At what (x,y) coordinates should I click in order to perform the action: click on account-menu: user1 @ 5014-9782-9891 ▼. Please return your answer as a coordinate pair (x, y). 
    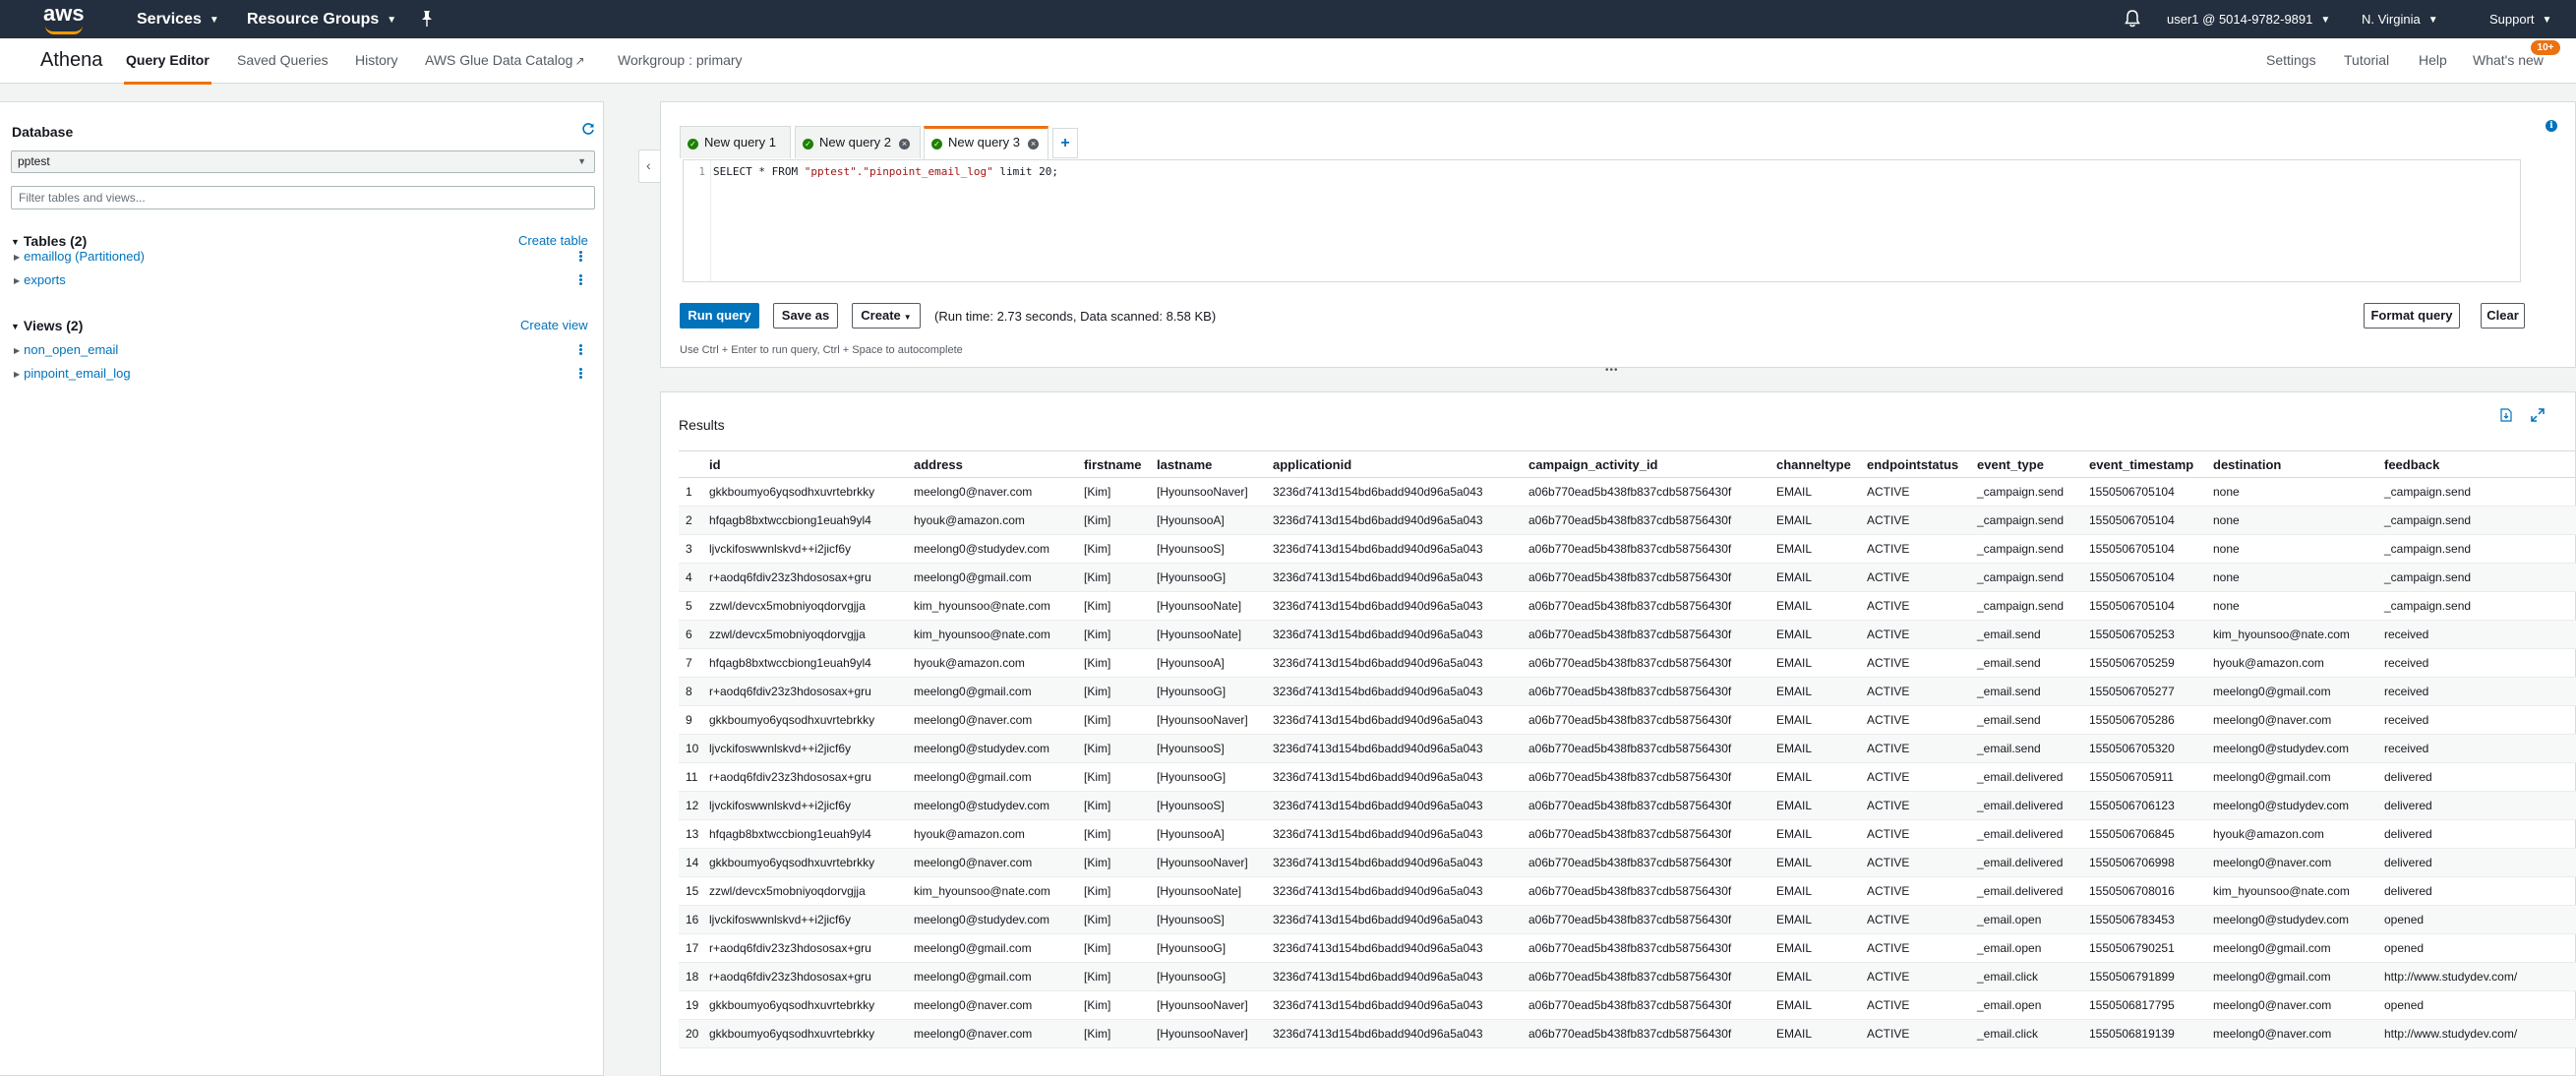
    Looking at the image, I should click on (2248, 19).